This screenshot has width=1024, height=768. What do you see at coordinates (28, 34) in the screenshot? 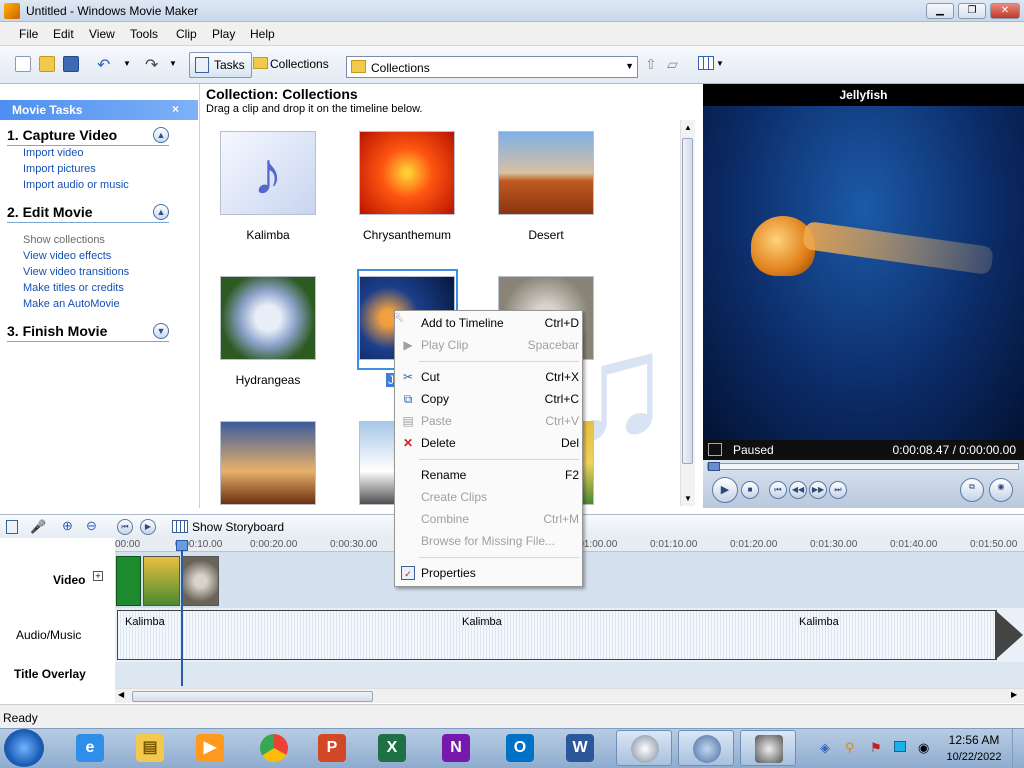
I see `menu-file: File` at bounding box center [28, 34].